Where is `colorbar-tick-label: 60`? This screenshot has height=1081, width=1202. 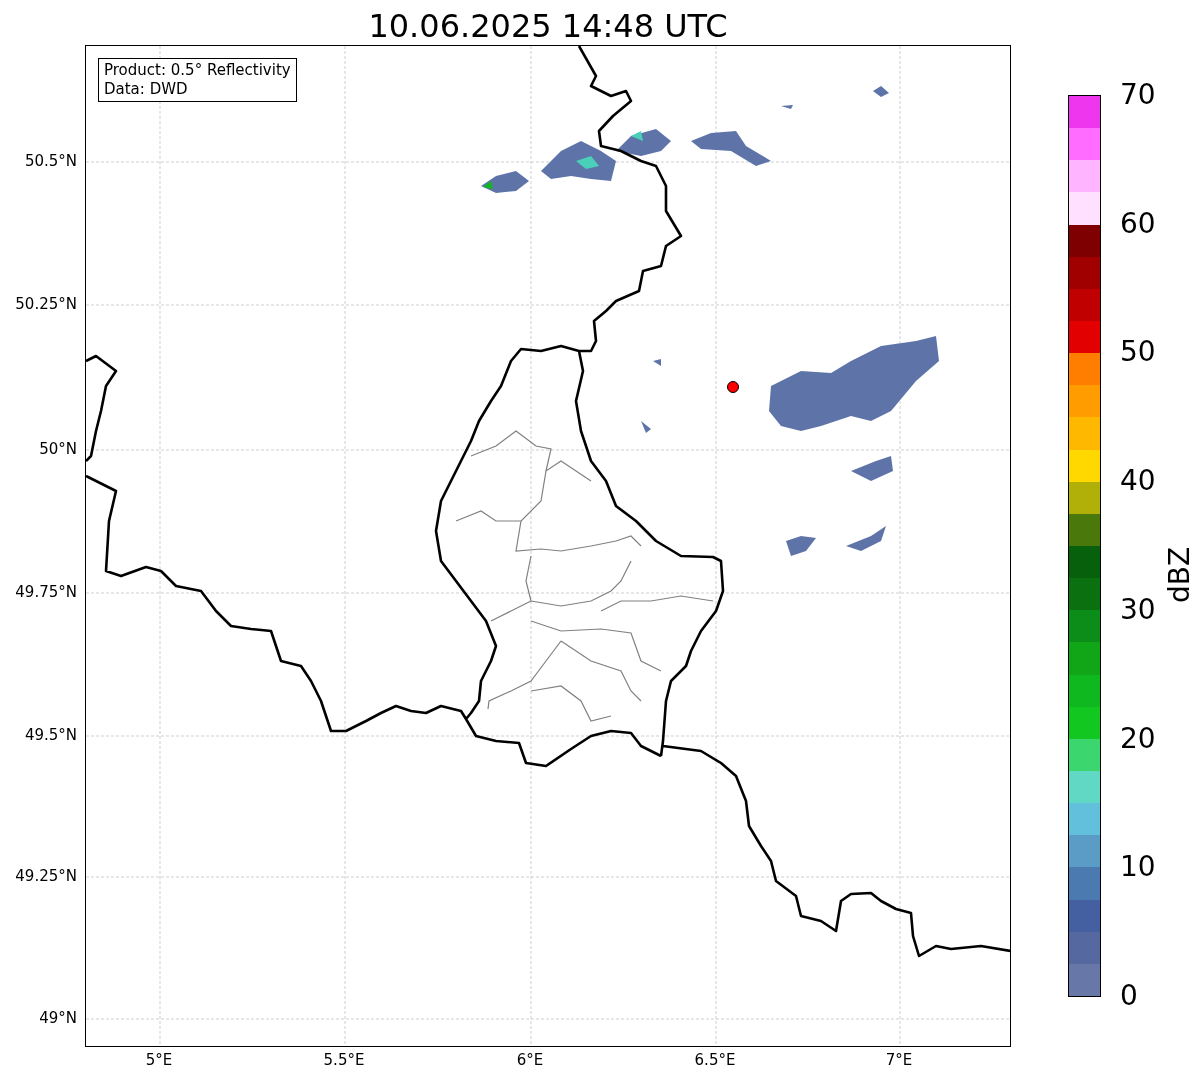 colorbar-tick-label: 60 is located at coordinates (1138, 223).